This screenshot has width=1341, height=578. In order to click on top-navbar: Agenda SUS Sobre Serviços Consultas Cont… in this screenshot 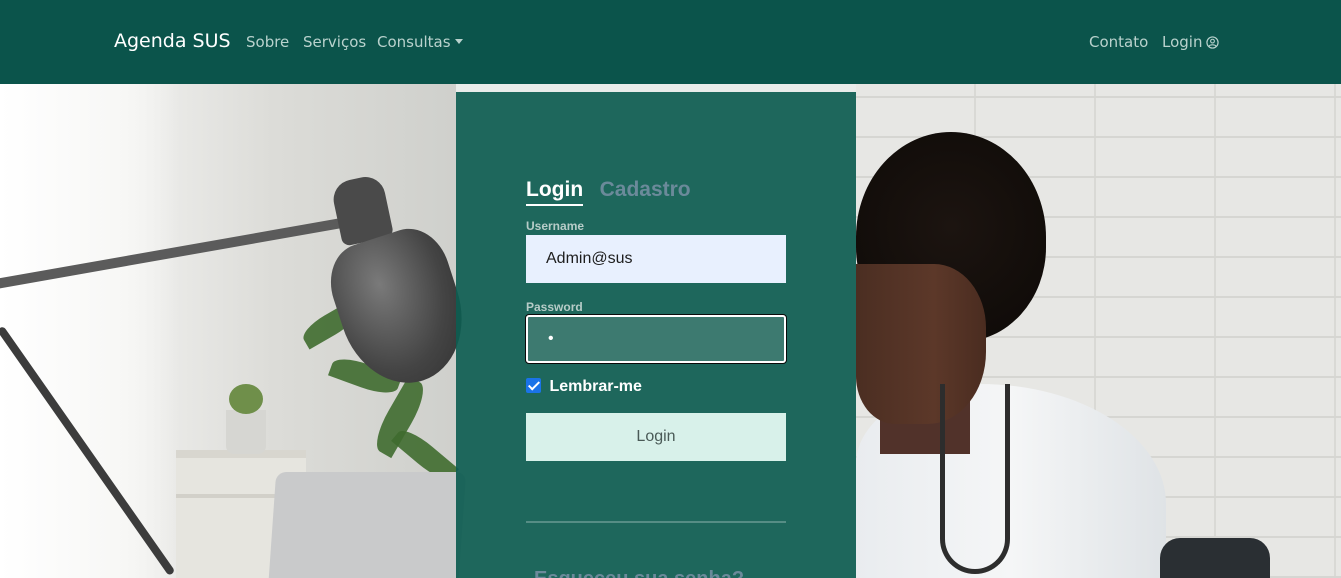, I will do `click(670, 42)`.